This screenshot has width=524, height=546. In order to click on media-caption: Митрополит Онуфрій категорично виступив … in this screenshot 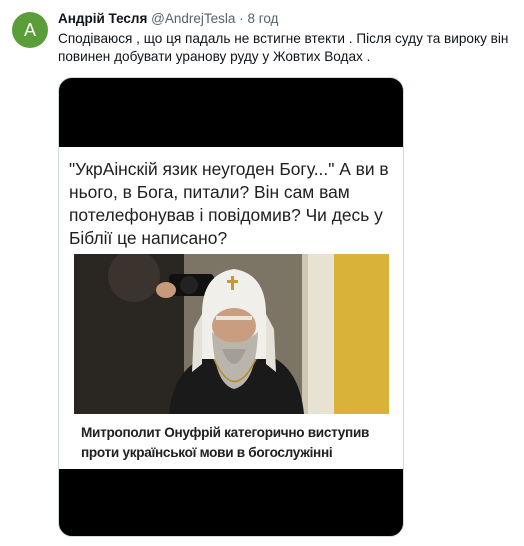, I will do `click(225, 442)`.